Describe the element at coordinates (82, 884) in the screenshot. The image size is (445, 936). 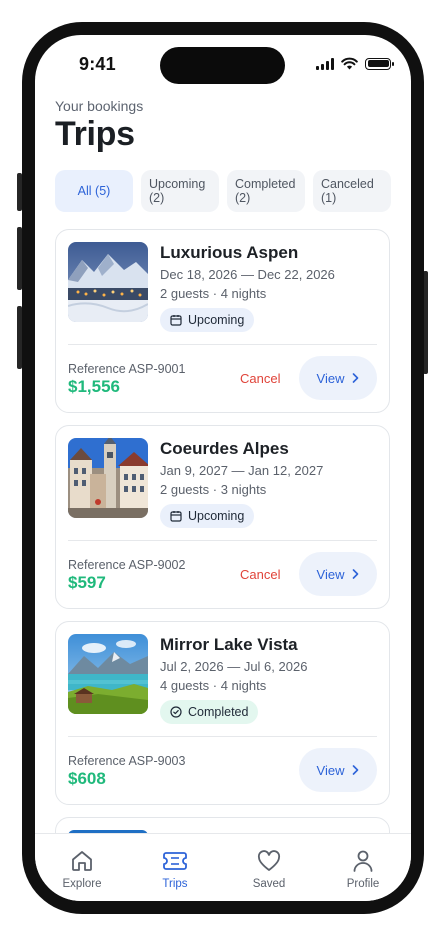
I see `tab-label: Explore` at that location.